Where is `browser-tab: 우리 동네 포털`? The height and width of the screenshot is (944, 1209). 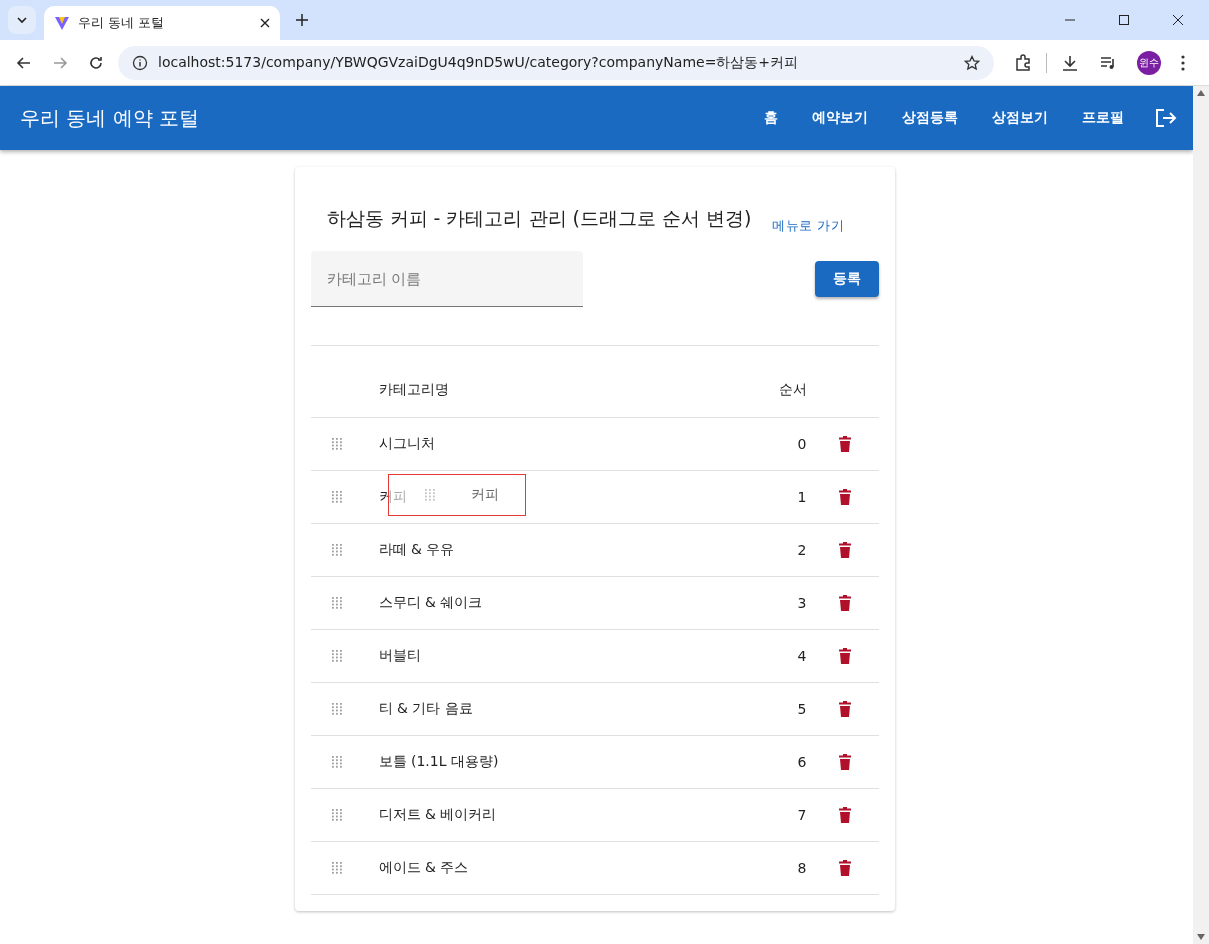 browser-tab: 우리 동네 포털 is located at coordinates (162, 23).